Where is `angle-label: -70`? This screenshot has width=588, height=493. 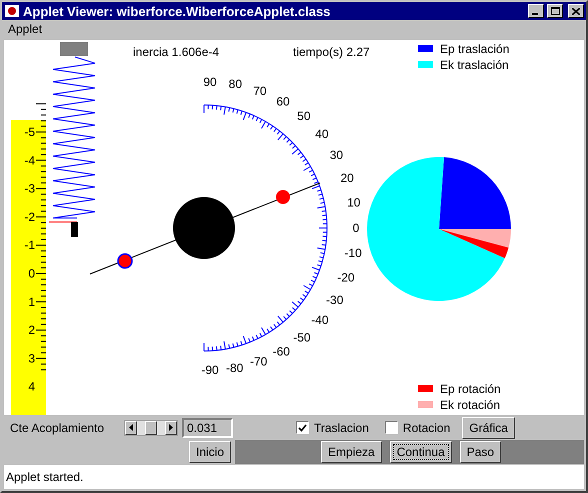
angle-label: -70 is located at coordinates (259, 361).